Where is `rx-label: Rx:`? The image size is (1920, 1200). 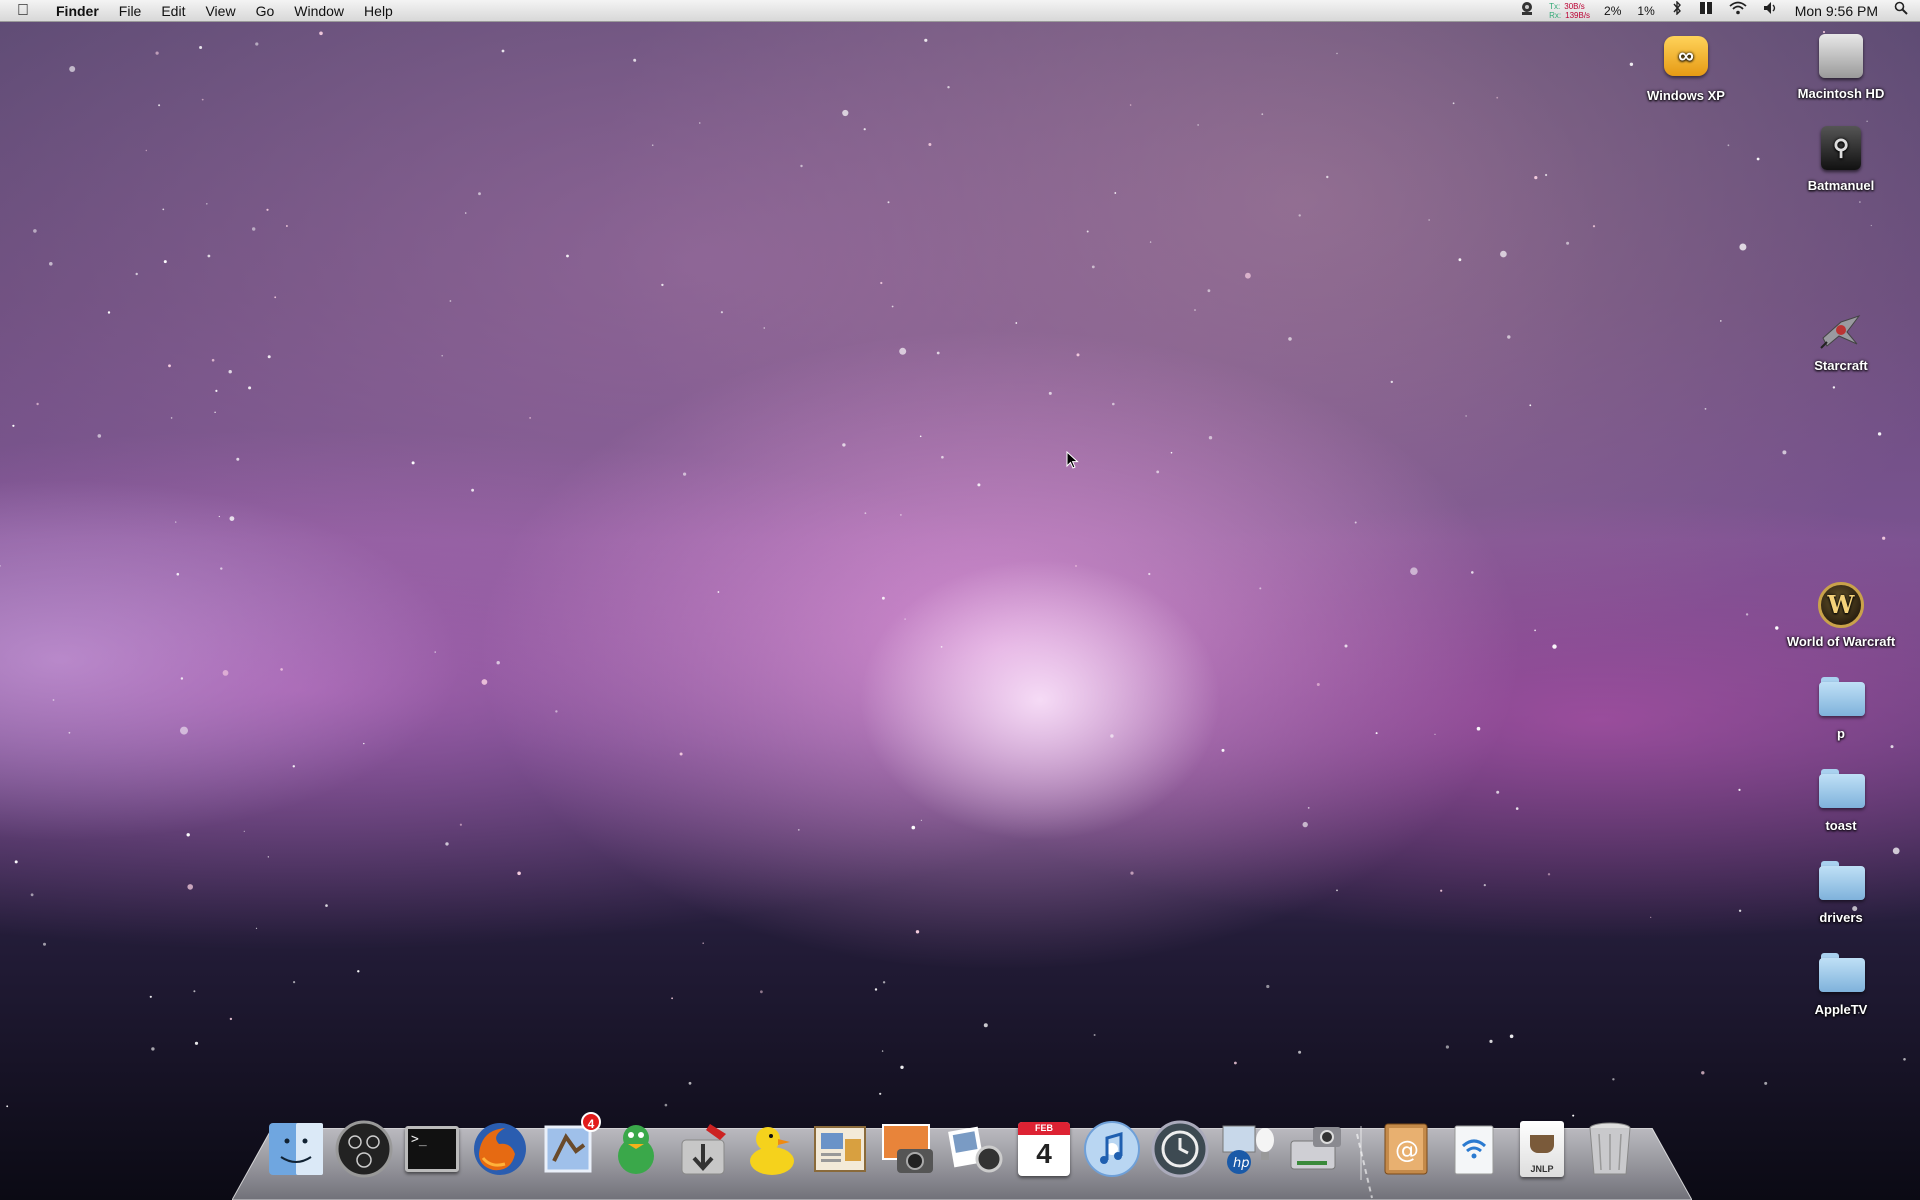
rx-label: Rx: is located at coordinates (1555, 15).